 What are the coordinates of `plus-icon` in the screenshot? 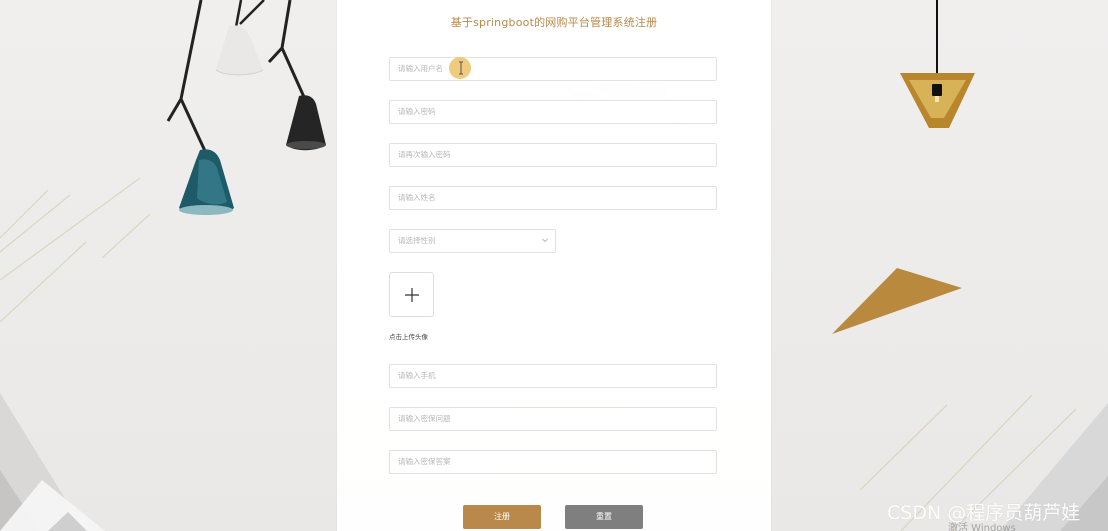 It's located at (412, 295).